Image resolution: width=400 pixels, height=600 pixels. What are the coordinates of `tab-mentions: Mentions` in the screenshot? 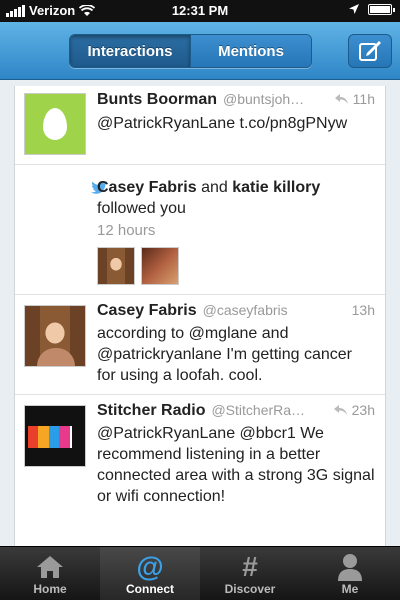 It's located at (250, 51).